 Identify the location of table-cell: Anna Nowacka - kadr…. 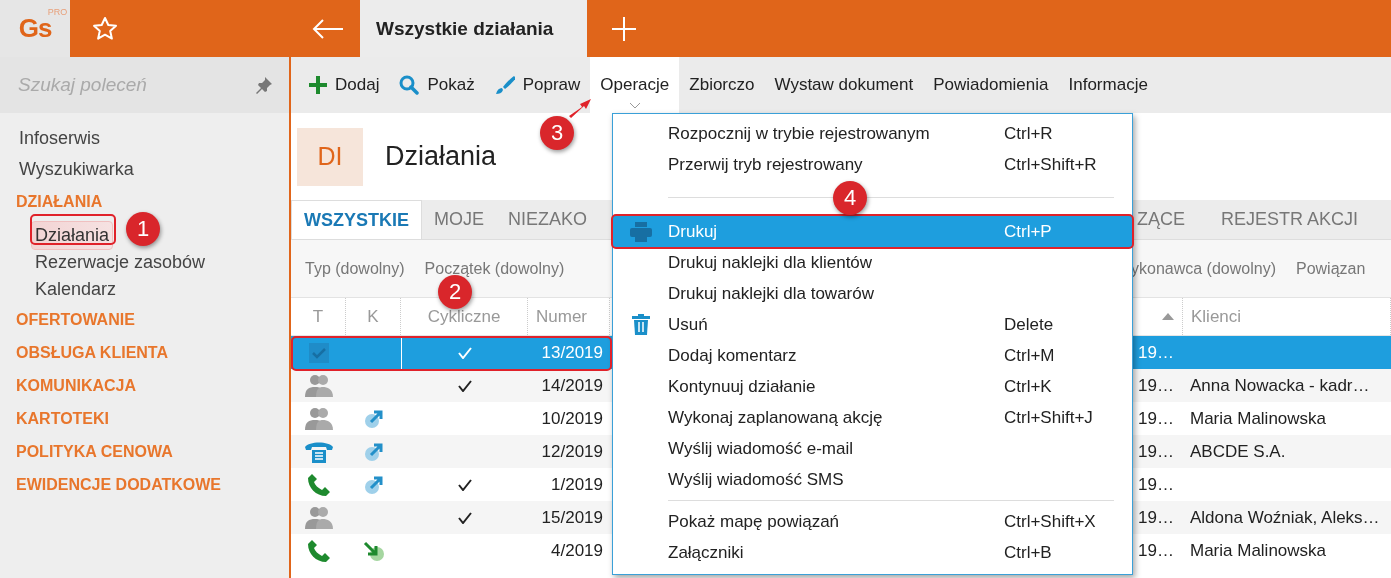
(1280, 385).